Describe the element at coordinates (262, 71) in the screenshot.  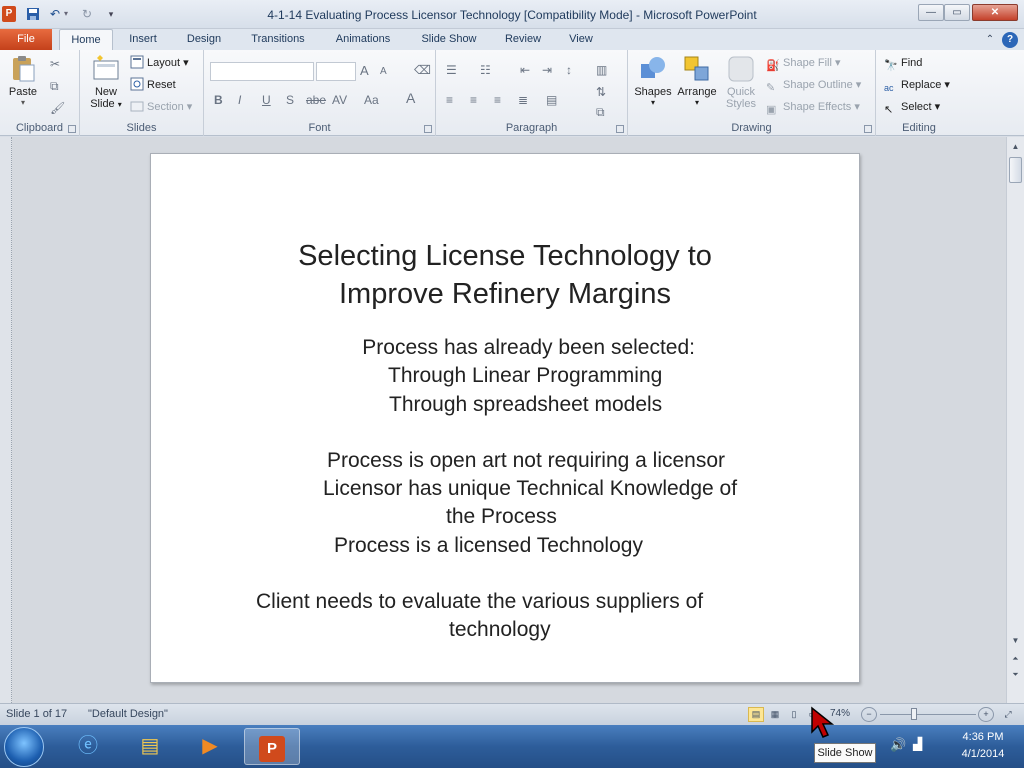
I see `font-name-combo` at that location.